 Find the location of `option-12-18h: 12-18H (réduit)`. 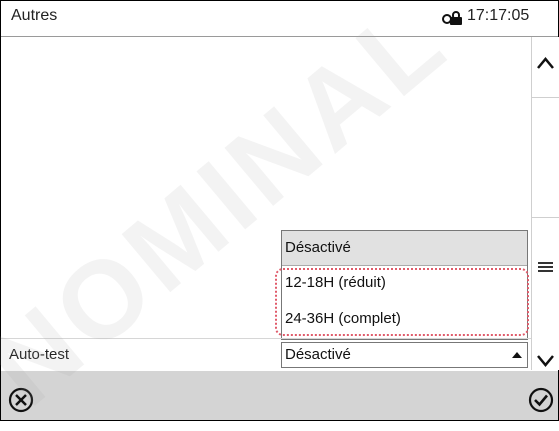

option-12-18h: 12-18H (réduit) is located at coordinates (404, 283).